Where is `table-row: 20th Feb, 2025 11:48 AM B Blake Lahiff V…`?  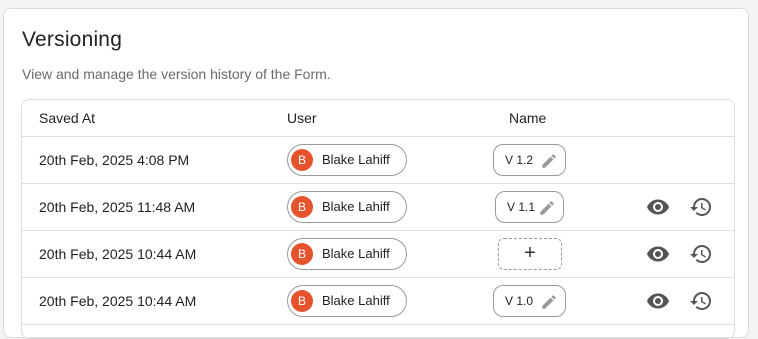 table-row: 20th Feb, 2025 11:48 AM B Blake Lahiff V… is located at coordinates (378, 207).